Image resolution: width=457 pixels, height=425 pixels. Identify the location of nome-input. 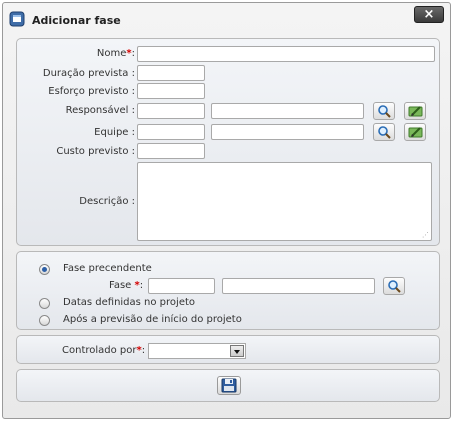
(286, 54).